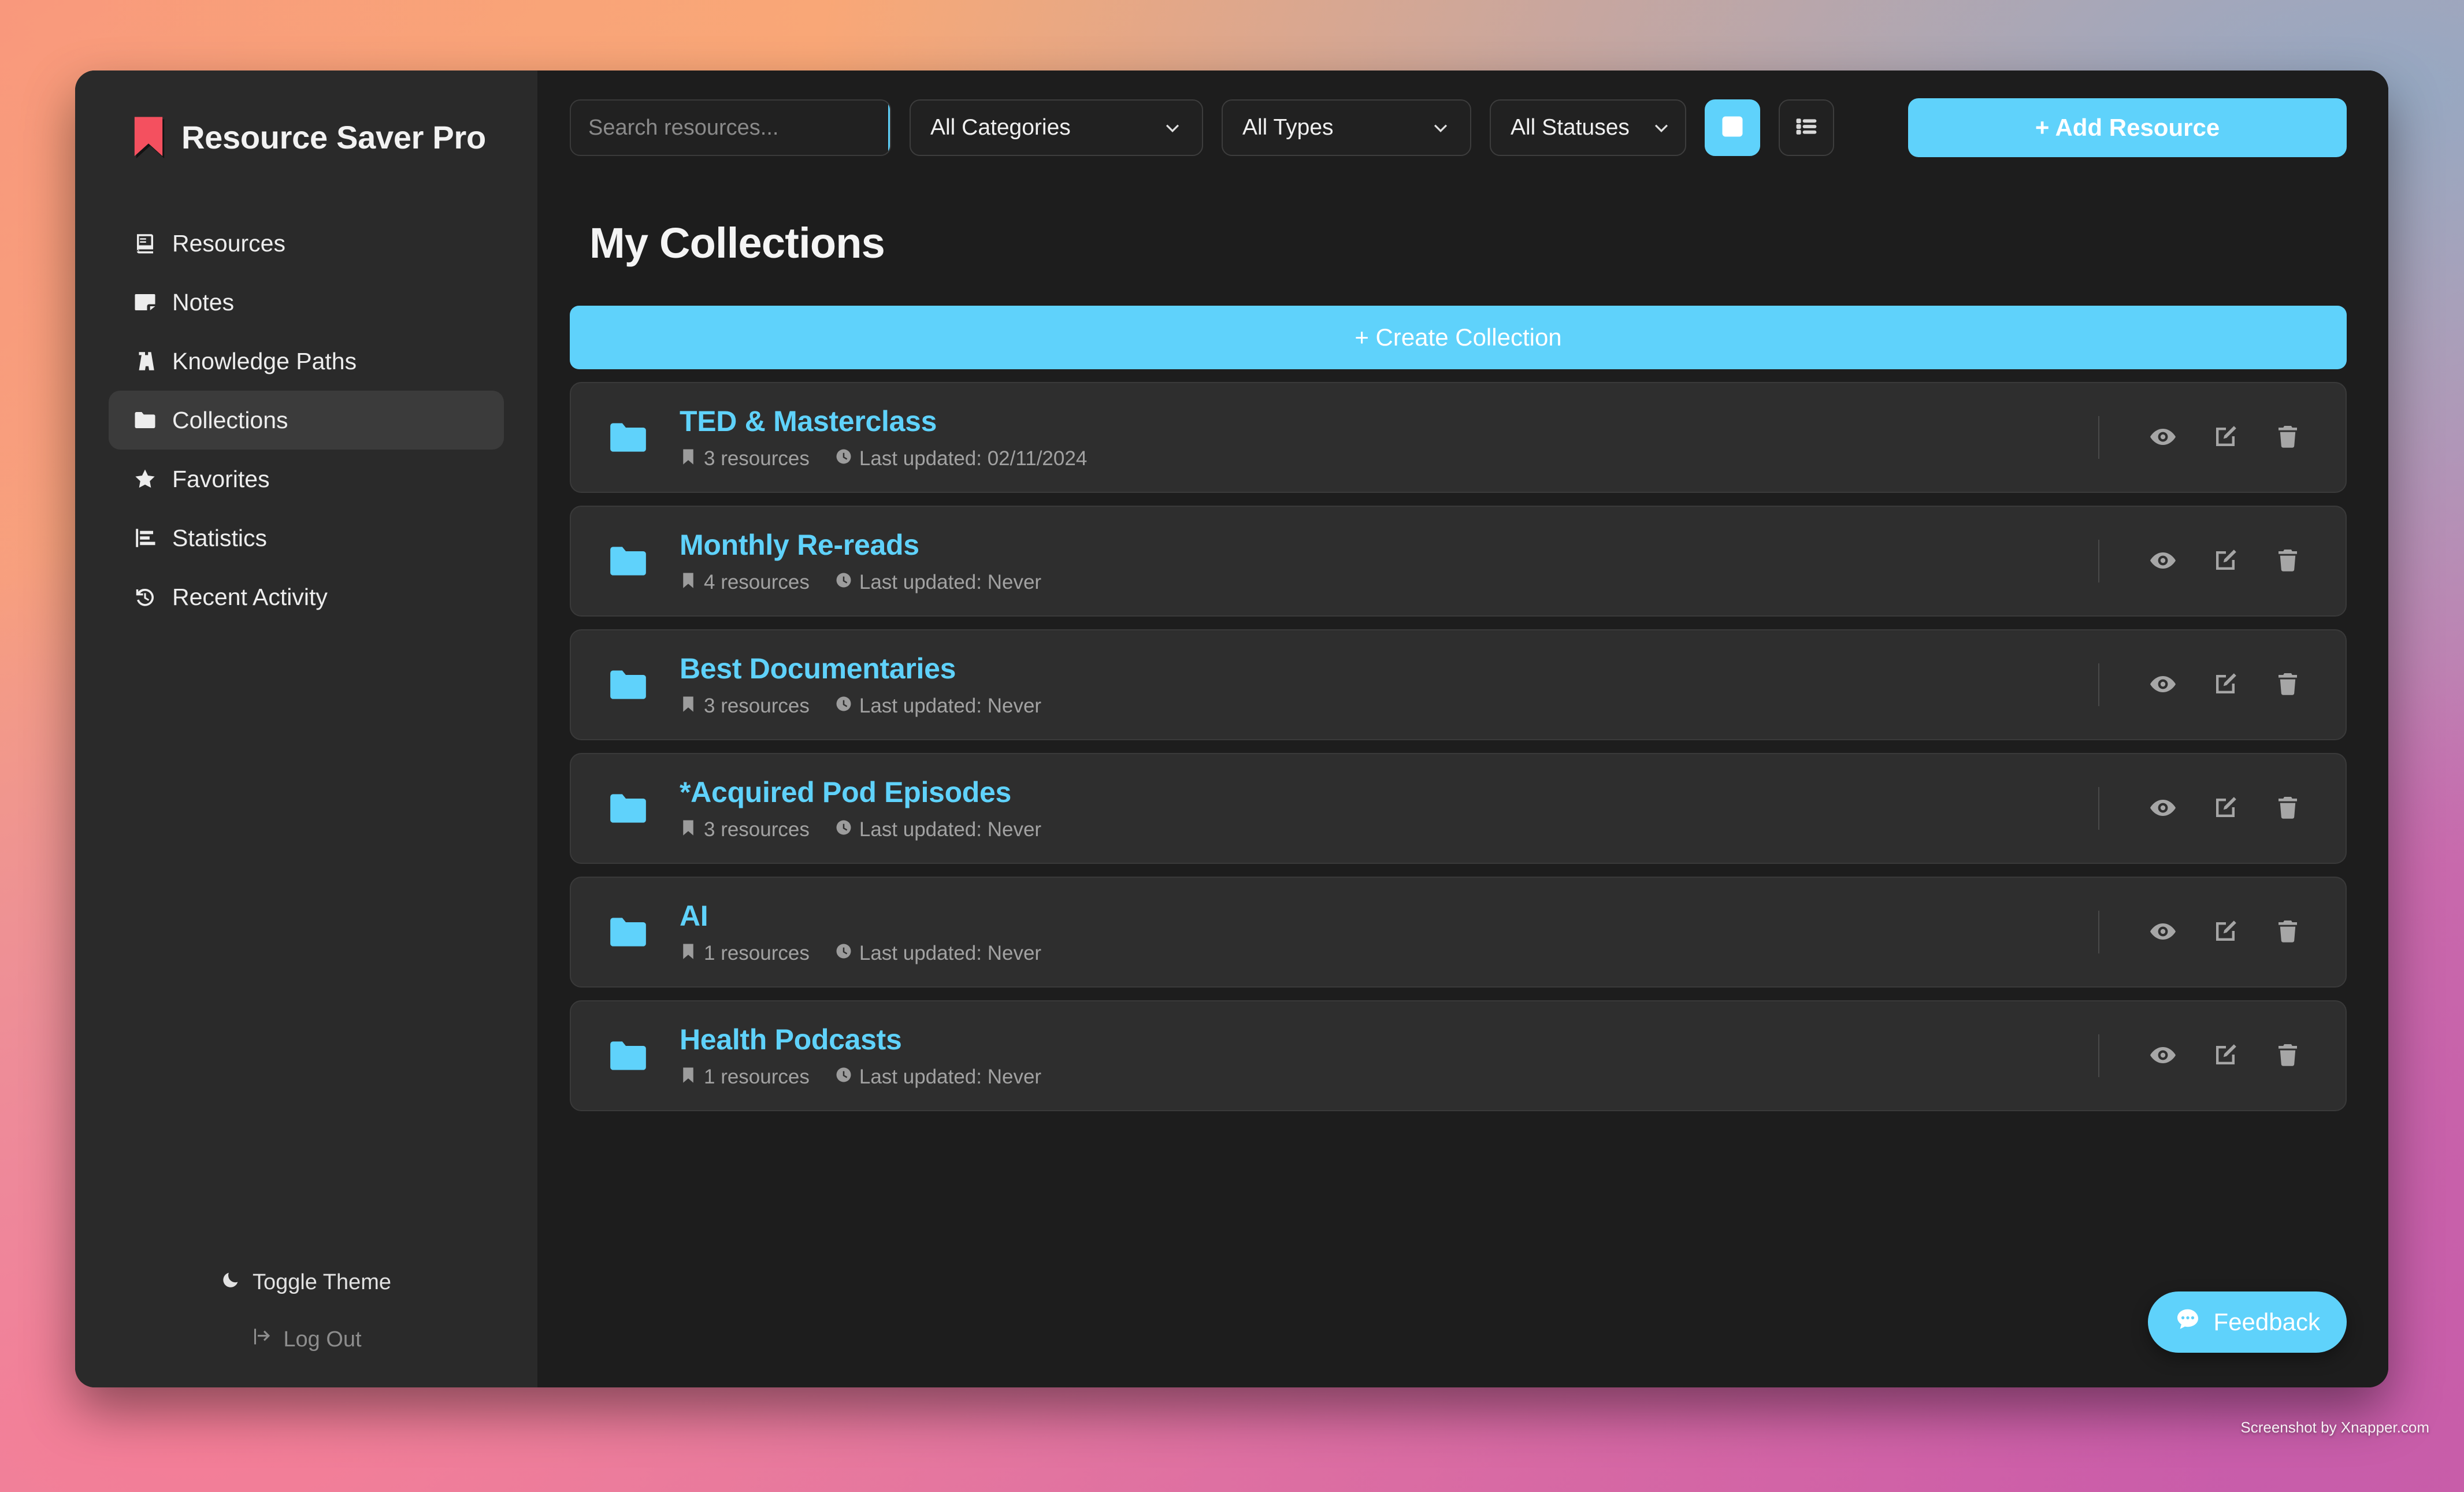 Image resolution: width=2464 pixels, height=1492 pixels. What do you see at coordinates (1732, 127) in the screenshot?
I see `grid-view-button` at bounding box center [1732, 127].